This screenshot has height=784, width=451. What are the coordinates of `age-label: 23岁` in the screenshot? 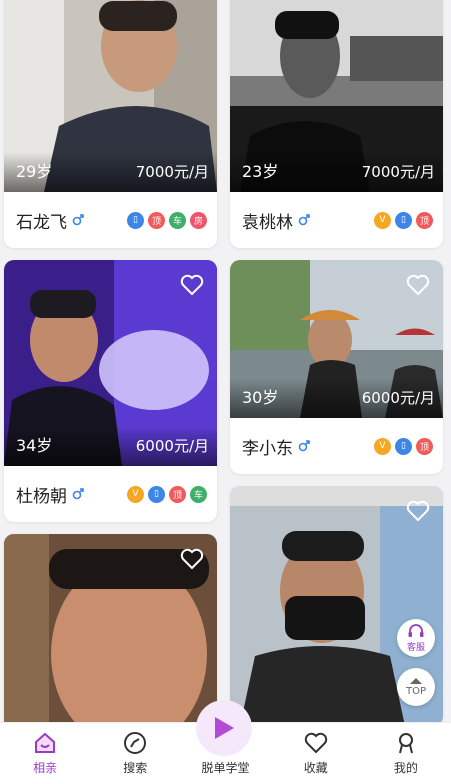 It's located at (260, 171).